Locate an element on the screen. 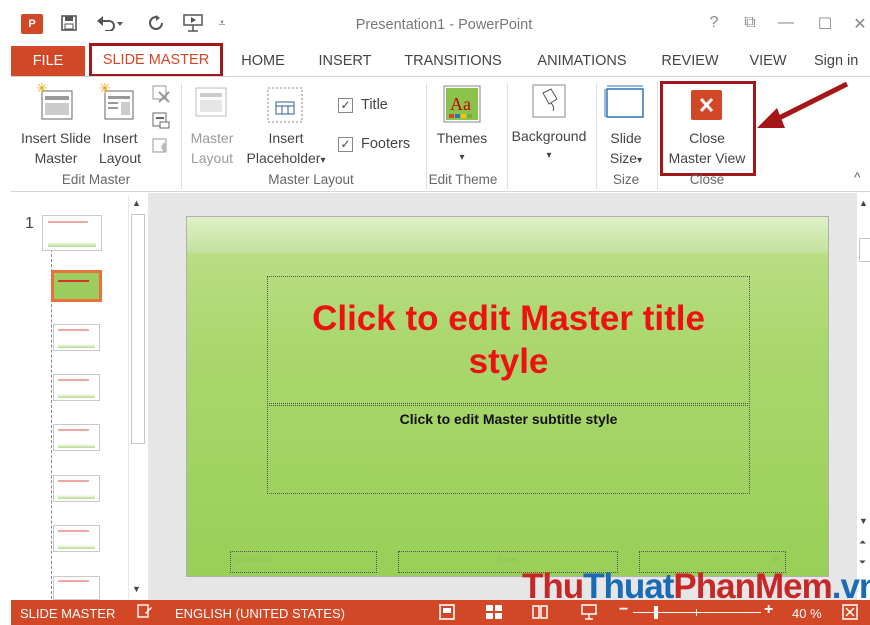  slideshow-view-icon is located at coordinates (589, 613).